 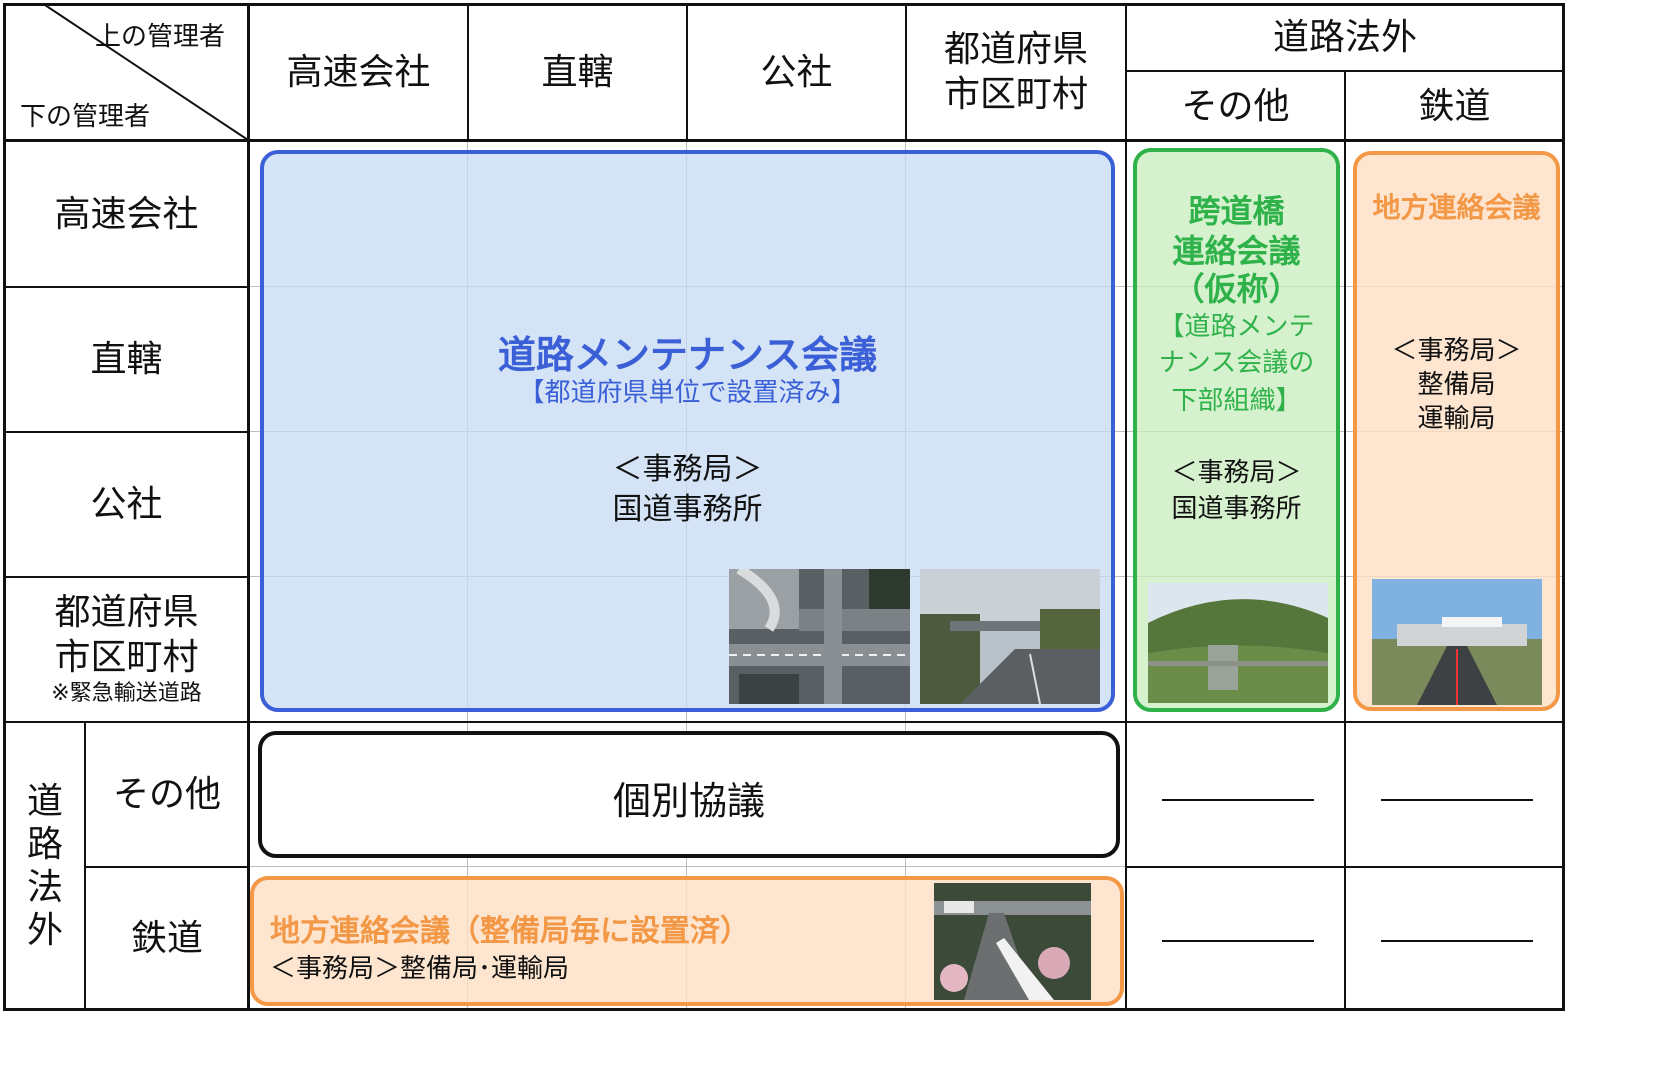 What do you see at coordinates (687, 355) in the screenshot?
I see `maintenance-meeting-title: 道路メンテナンス会議` at bounding box center [687, 355].